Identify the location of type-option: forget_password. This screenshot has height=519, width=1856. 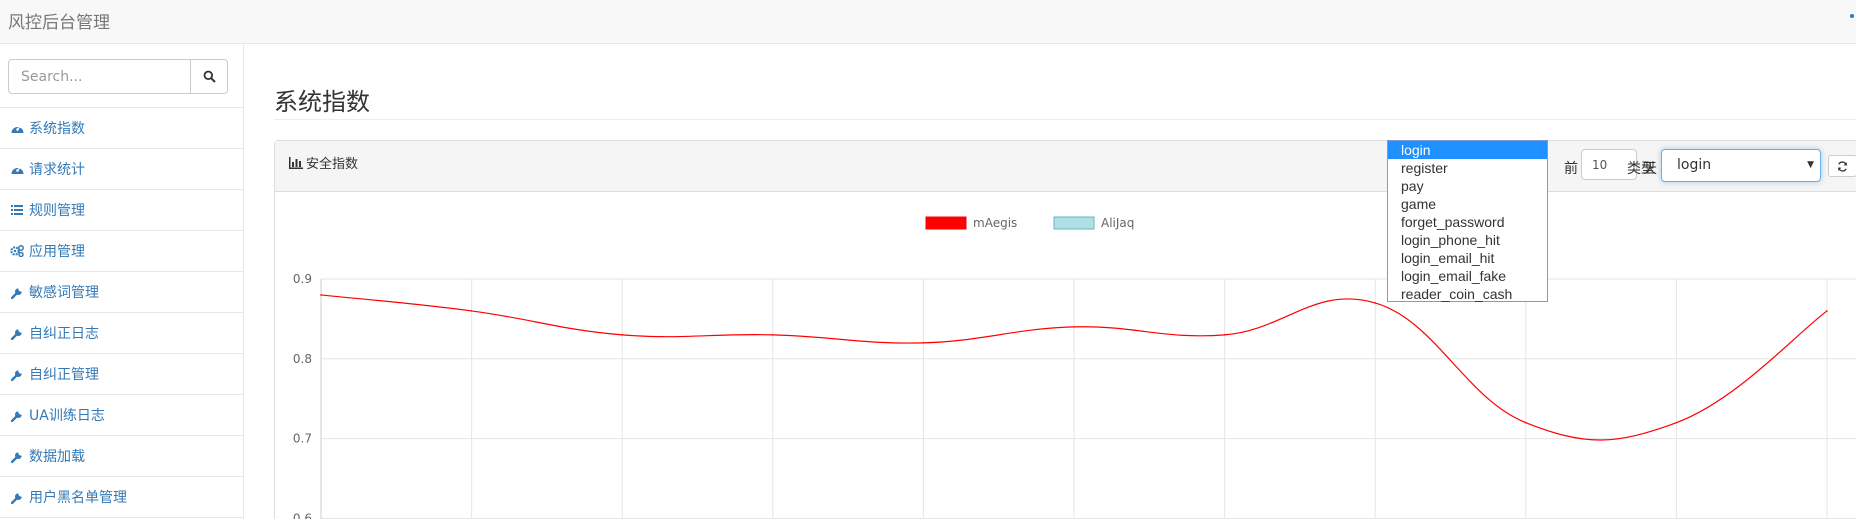
(1467, 222).